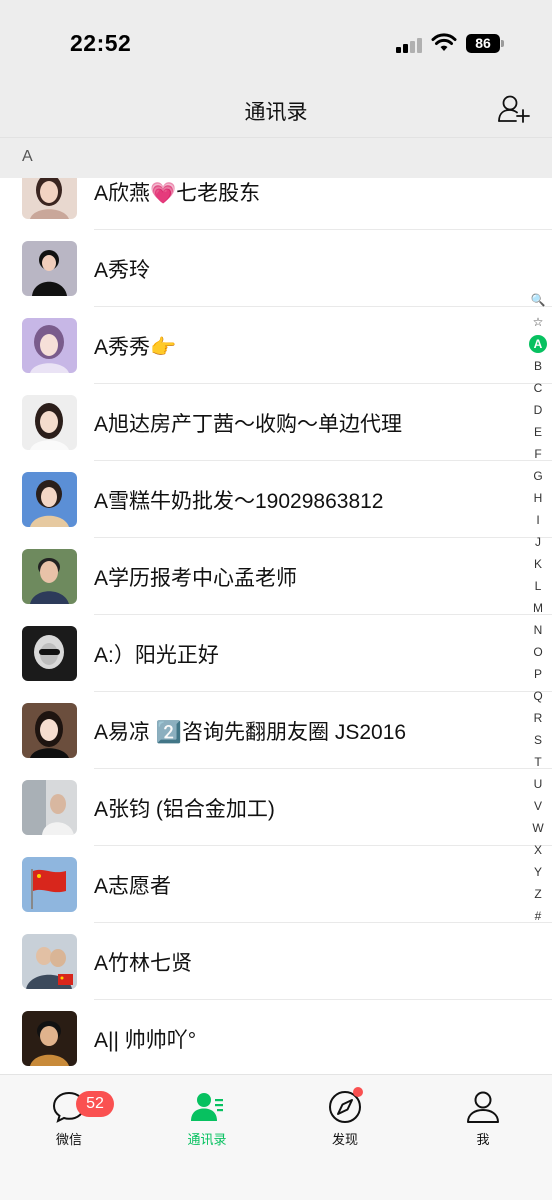  I want to click on contact-row: A:）阳光正好, so click(276, 653).